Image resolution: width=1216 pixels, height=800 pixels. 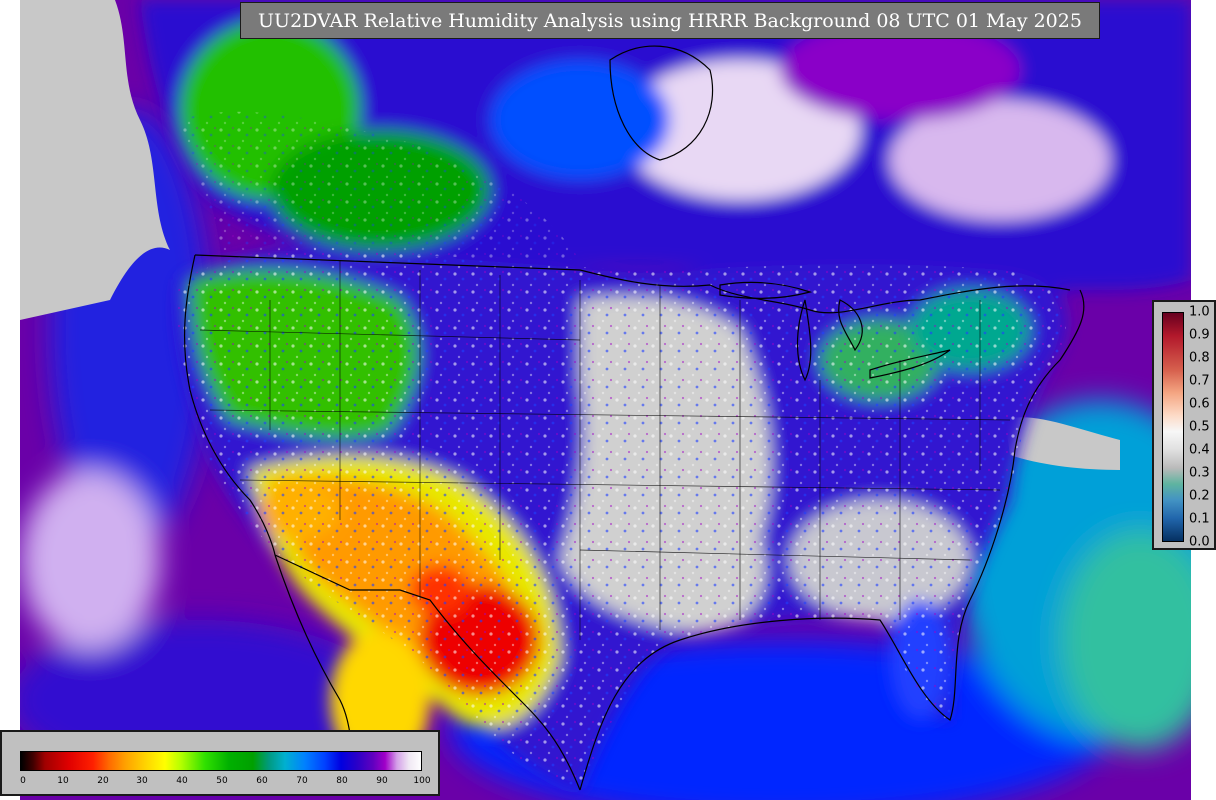 What do you see at coordinates (1199, 404) in the screenshot?
I see `qc-tick-label: 0.6` at bounding box center [1199, 404].